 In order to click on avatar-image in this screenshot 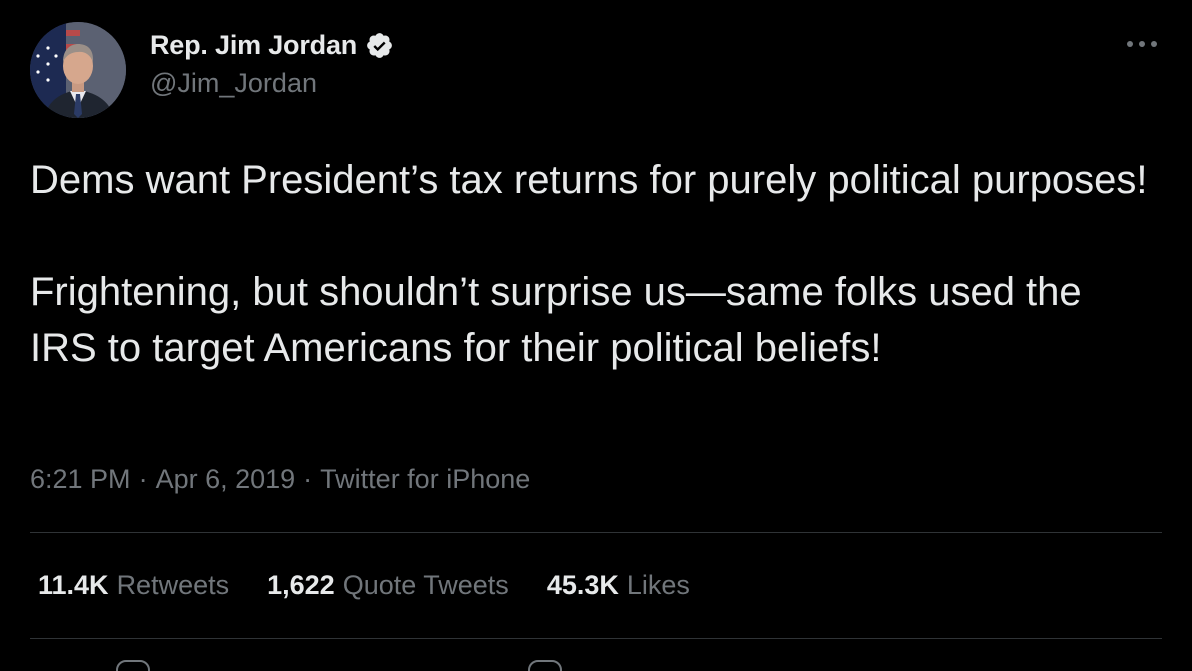, I will do `click(78, 70)`.